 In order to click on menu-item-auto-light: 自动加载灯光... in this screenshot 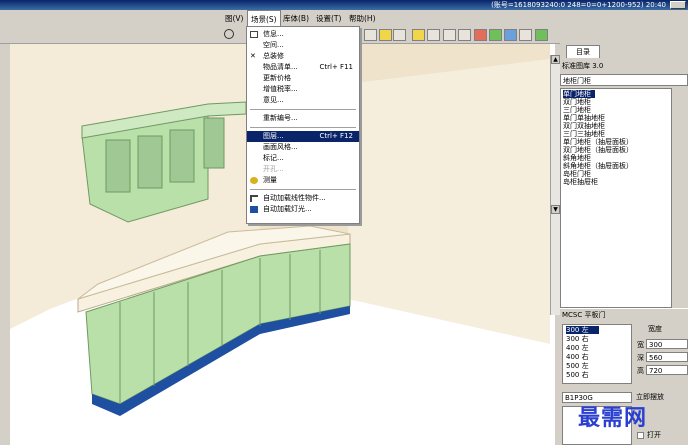, I will do `click(303, 209)`.